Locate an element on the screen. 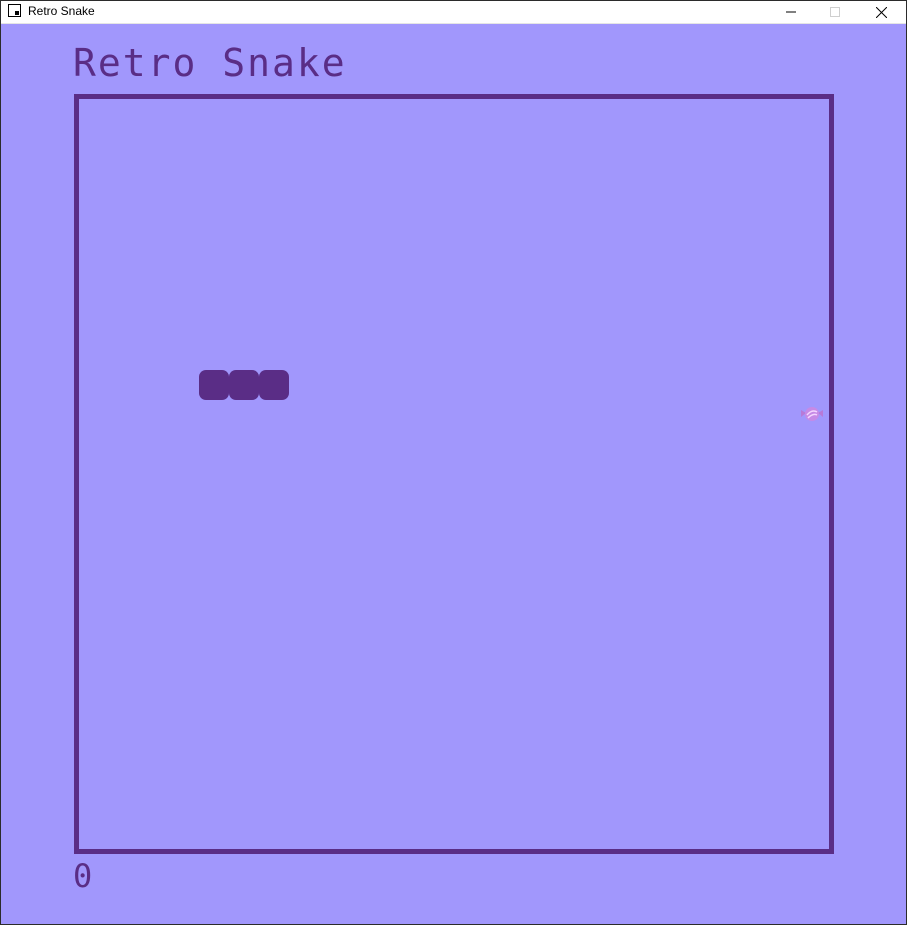 The width and height of the screenshot is (907, 925). maximize-icon is located at coordinates (835, 12).